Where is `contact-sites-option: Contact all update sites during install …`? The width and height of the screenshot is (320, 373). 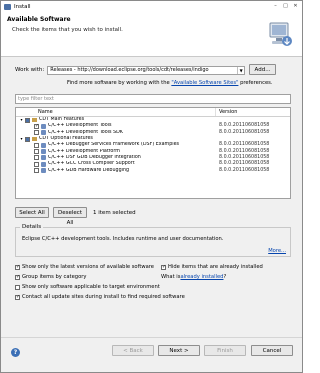 contact-sites-option: Contact all update sites during install … is located at coordinates (100, 297).